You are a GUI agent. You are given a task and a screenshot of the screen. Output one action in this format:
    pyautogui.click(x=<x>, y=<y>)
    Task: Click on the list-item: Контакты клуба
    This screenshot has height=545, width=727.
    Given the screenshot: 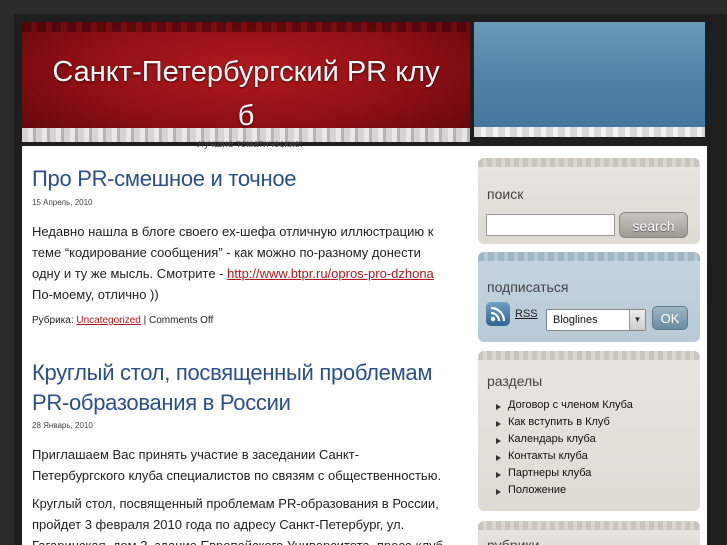 What is the action you would take?
    pyautogui.click(x=564, y=458)
    